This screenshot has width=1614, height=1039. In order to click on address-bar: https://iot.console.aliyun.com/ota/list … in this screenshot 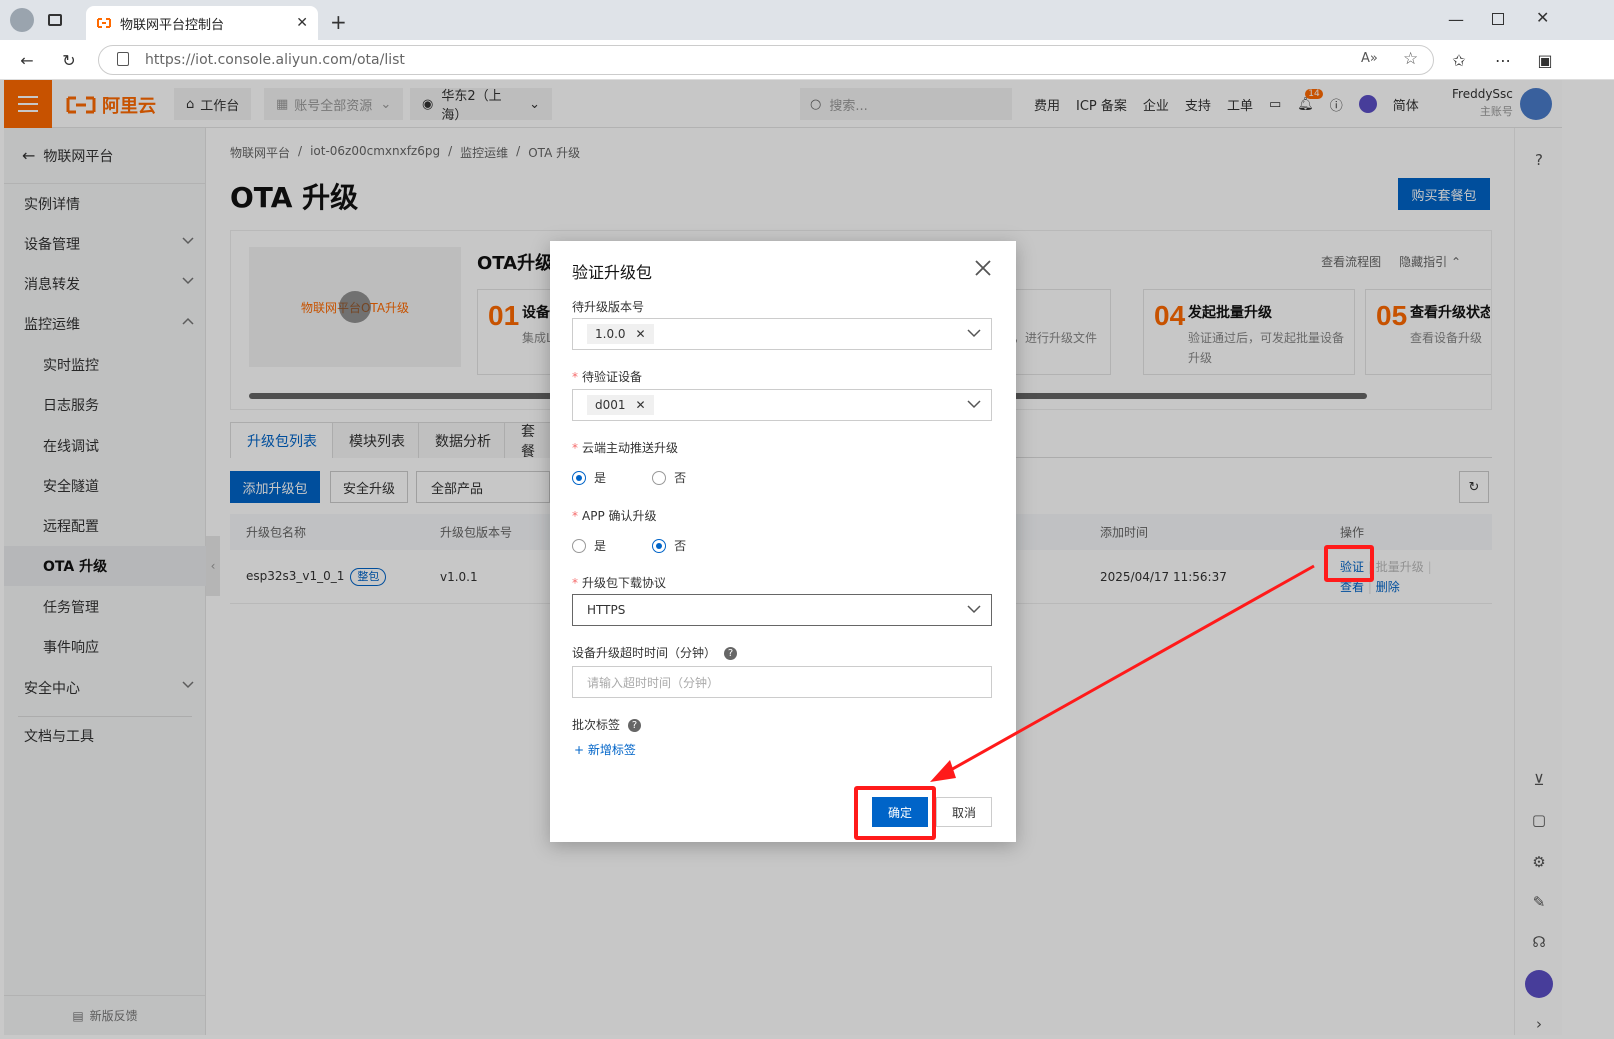, I will do `click(766, 60)`.